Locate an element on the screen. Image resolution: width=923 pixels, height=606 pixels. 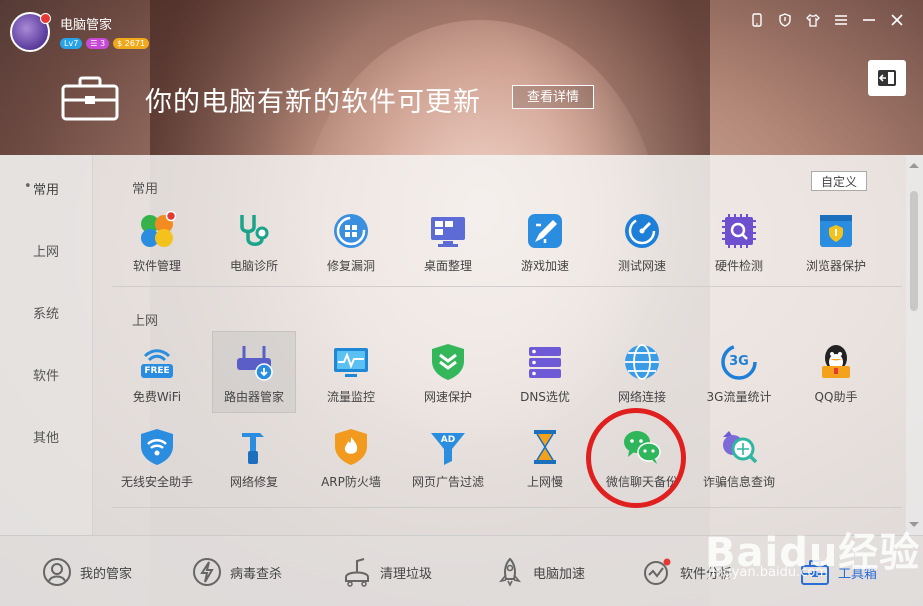
tab-label: 我的管家 is located at coordinates (106, 574).